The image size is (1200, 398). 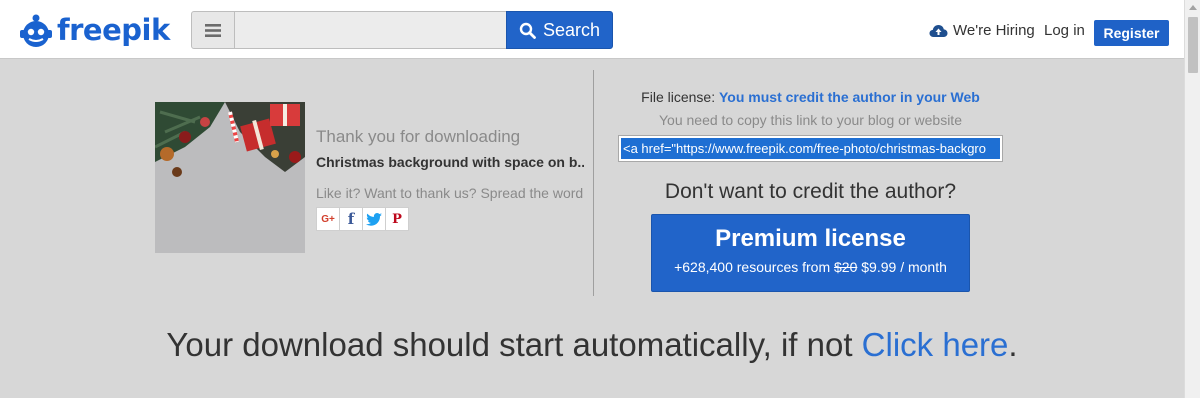 What do you see at coordinates (1131, 33) in the screenshot?
I see `register-button: Register` at bounding box center [1131, 33].